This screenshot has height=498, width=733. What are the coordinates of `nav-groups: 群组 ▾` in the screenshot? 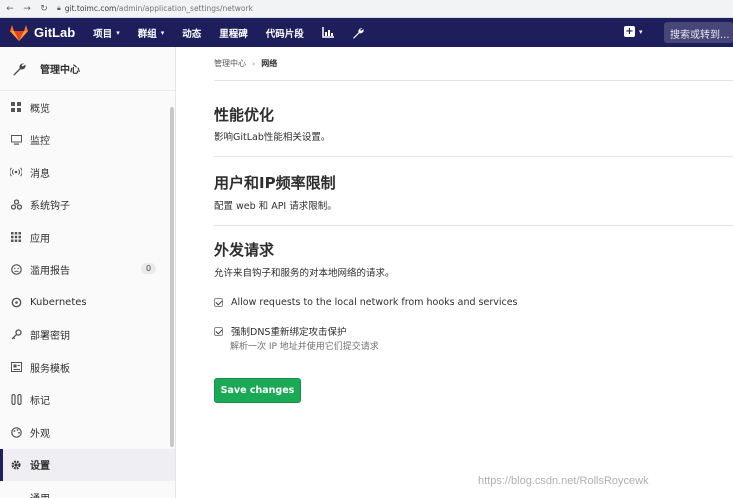 It's located at (151, 33).